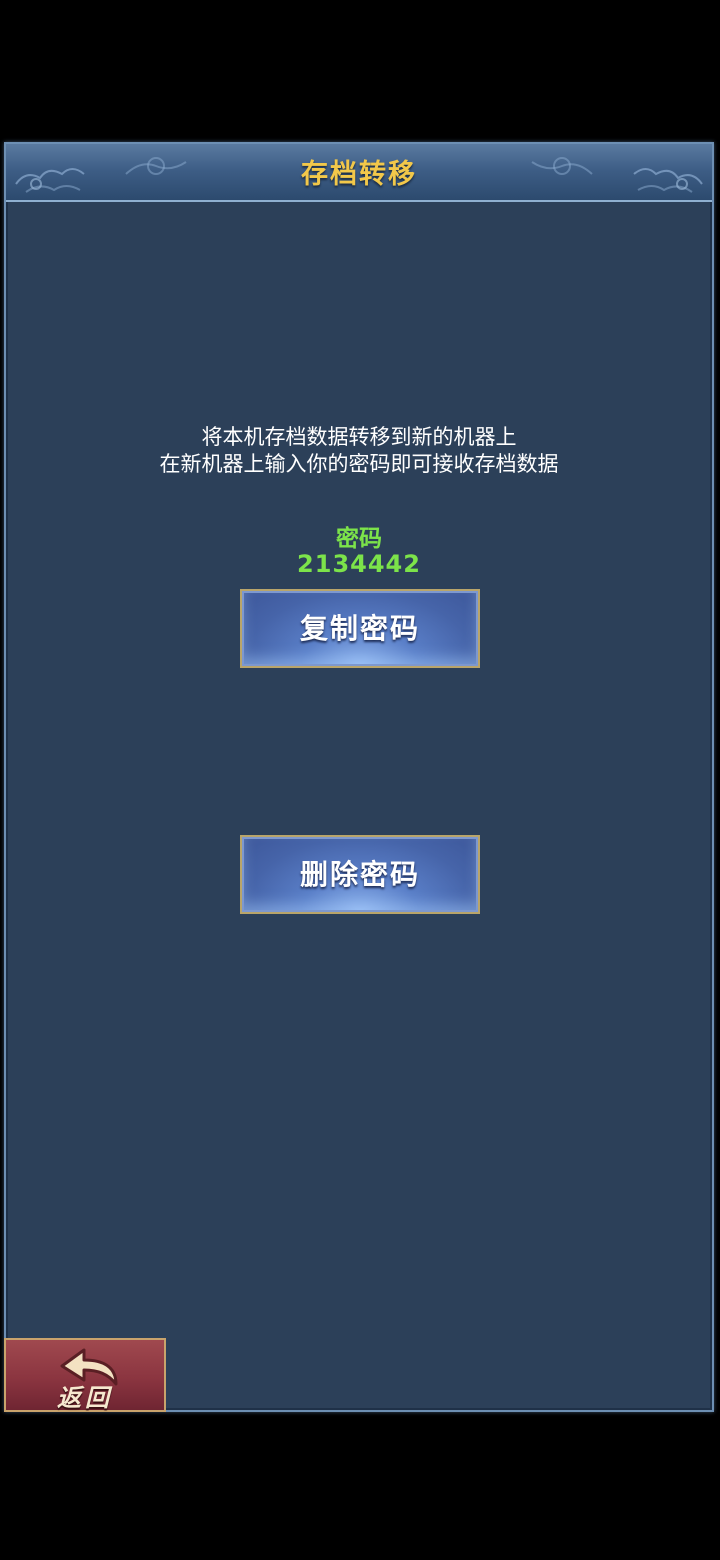 Image resolution: width=720 pixels, height=1560 pixels. I want to click on page-title: 存档转移, so click(359, 174).